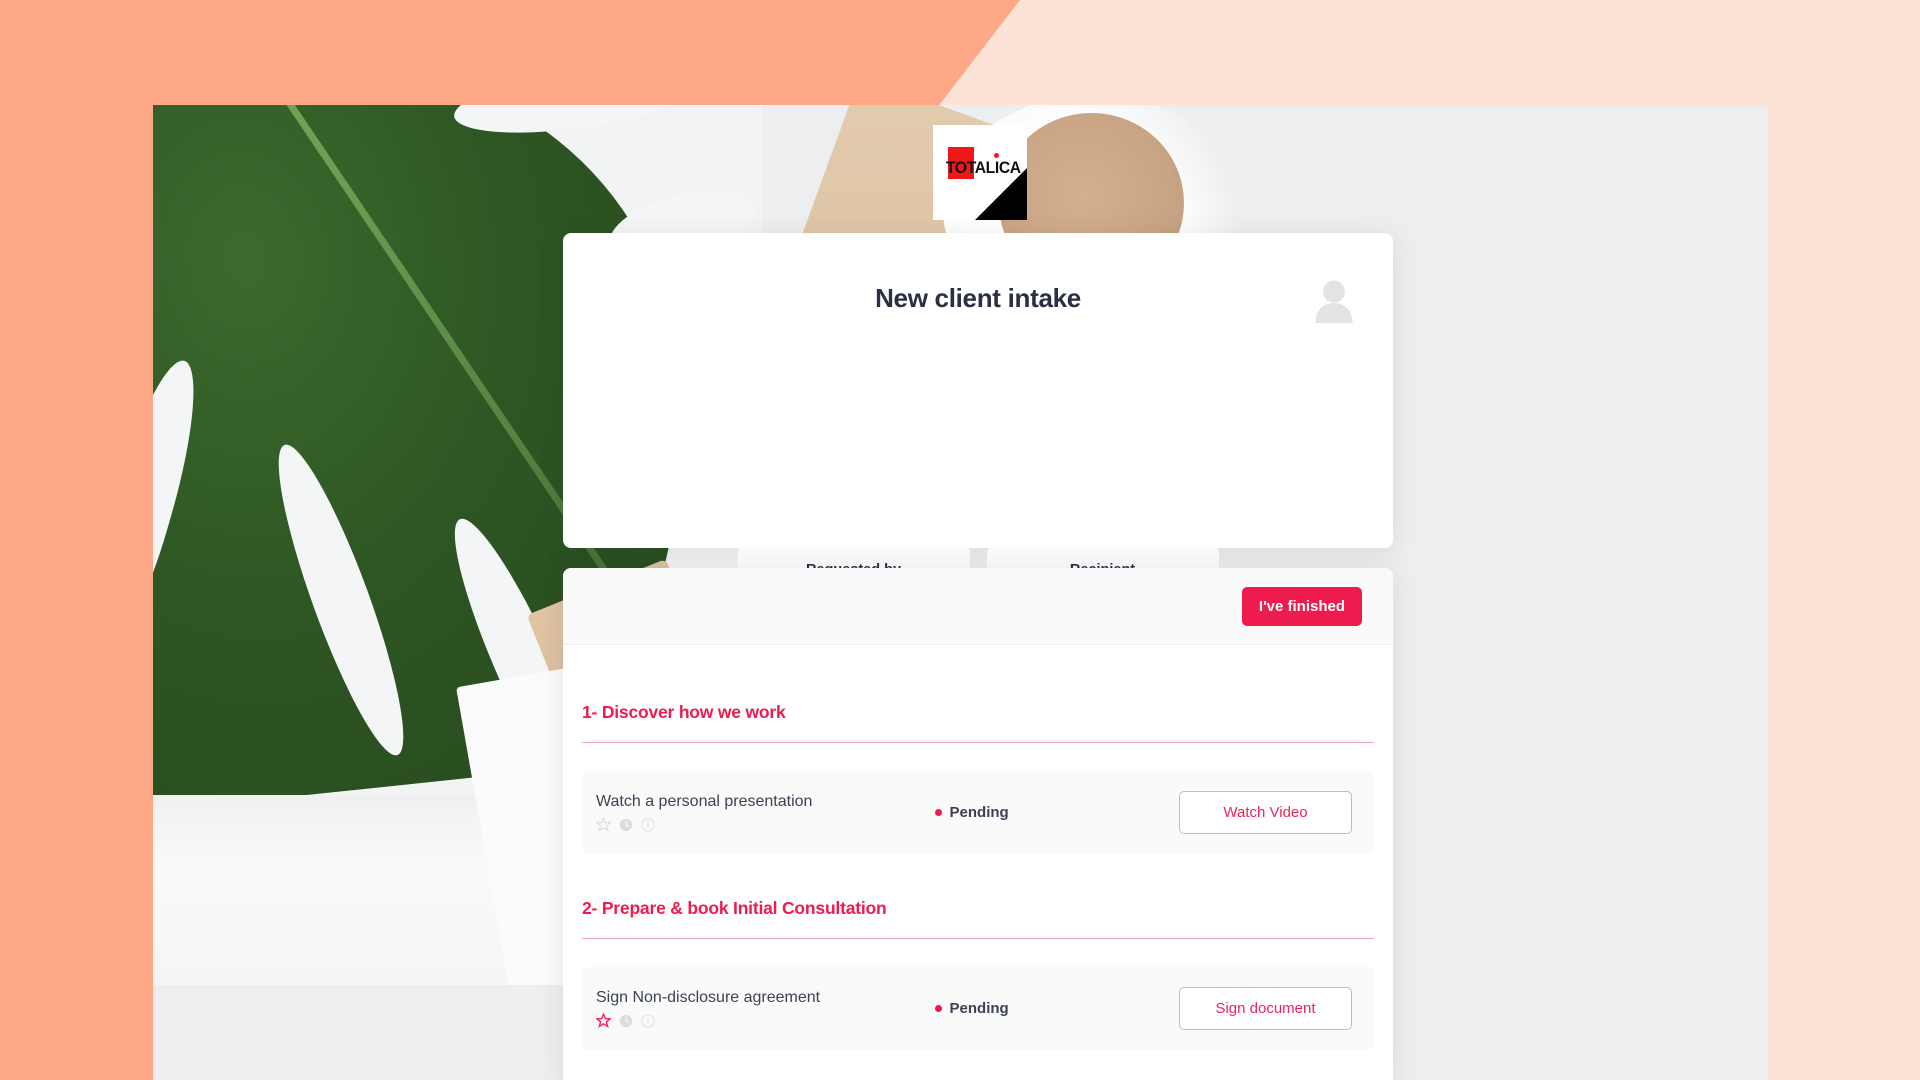  Describe the element at coordinates (684, 712) in the screenshot. I see `section-heading: 1- Discover how we work` at that location.